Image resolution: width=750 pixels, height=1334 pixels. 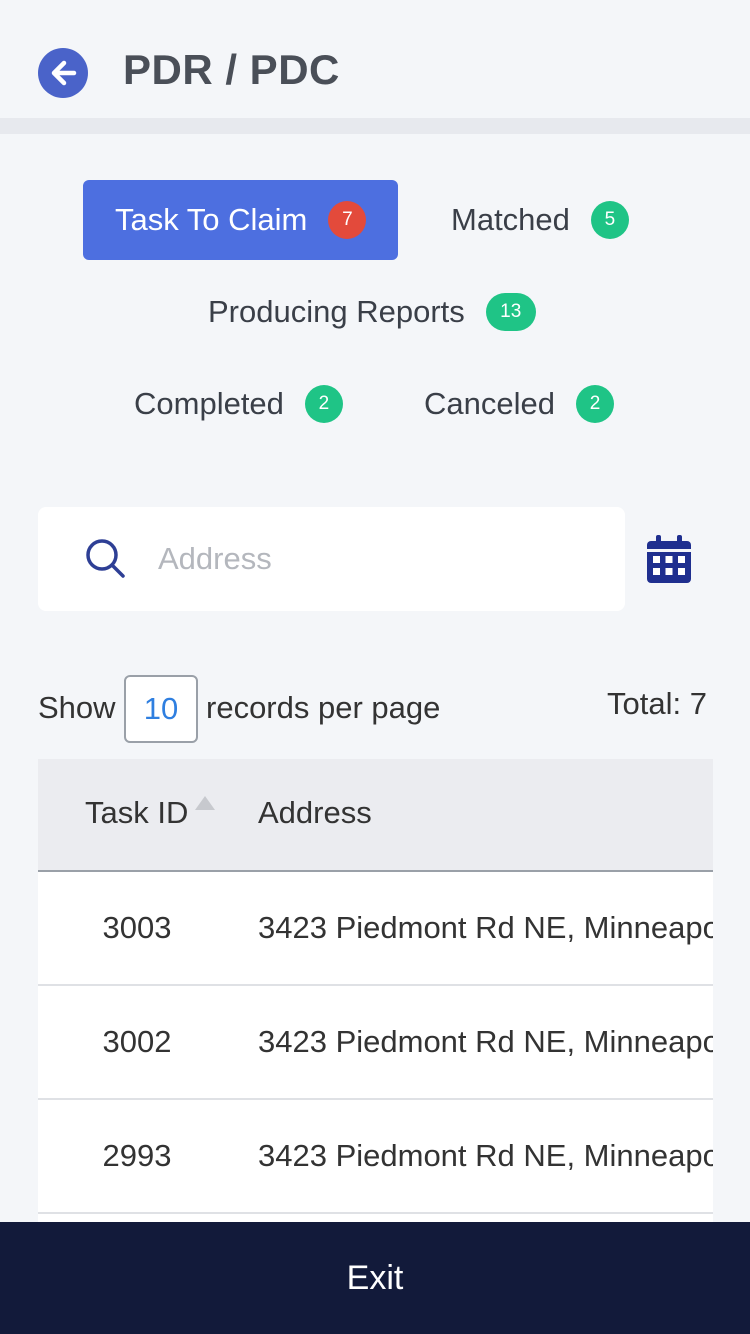 What do you see at coordinates (137, 927) in the screenshot?
I see `task-id-cell: 3003` at bounding box center [137, 927].